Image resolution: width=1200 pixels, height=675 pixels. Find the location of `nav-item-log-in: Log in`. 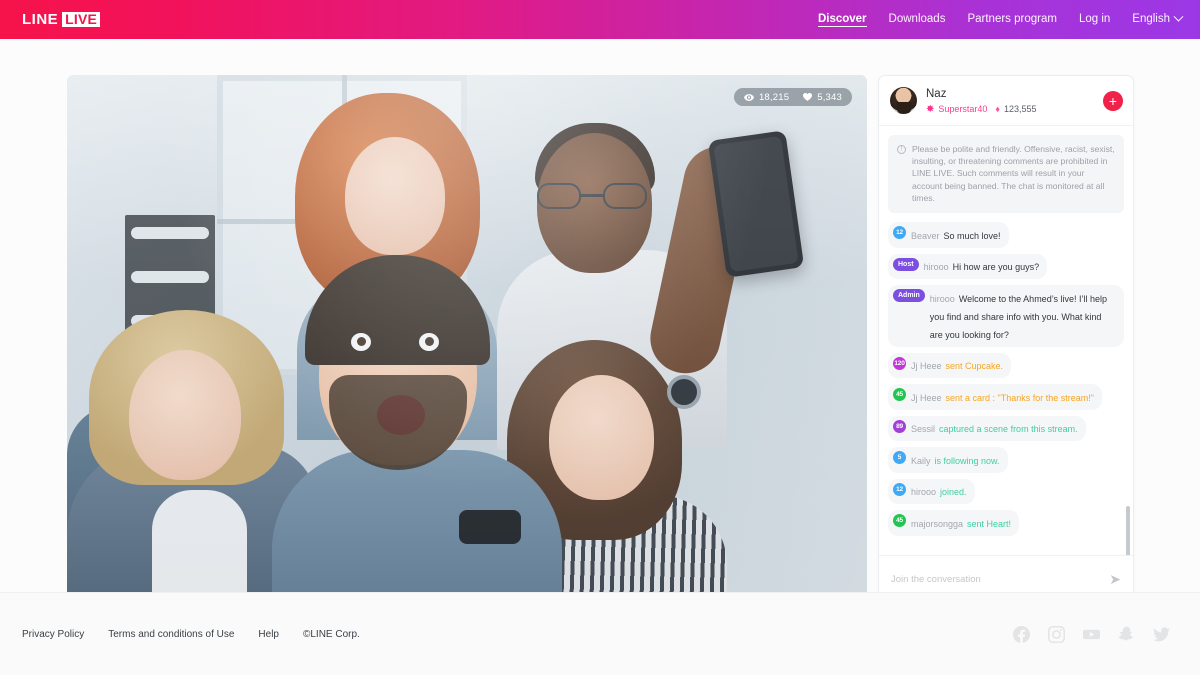

nav-item-log-in: Log in is located at coordinates (1094, 19).